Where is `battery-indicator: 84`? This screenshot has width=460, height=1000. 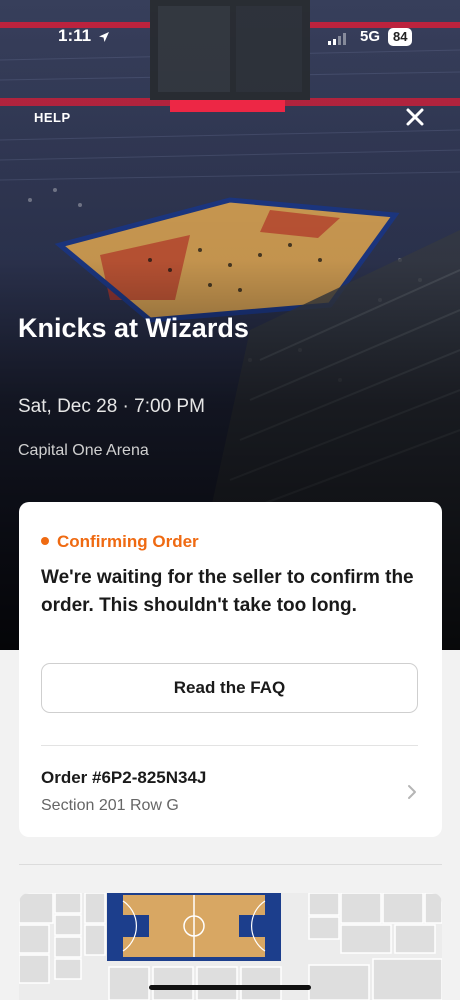 battery-indicator: 84 is located at coordinates (400, 37).